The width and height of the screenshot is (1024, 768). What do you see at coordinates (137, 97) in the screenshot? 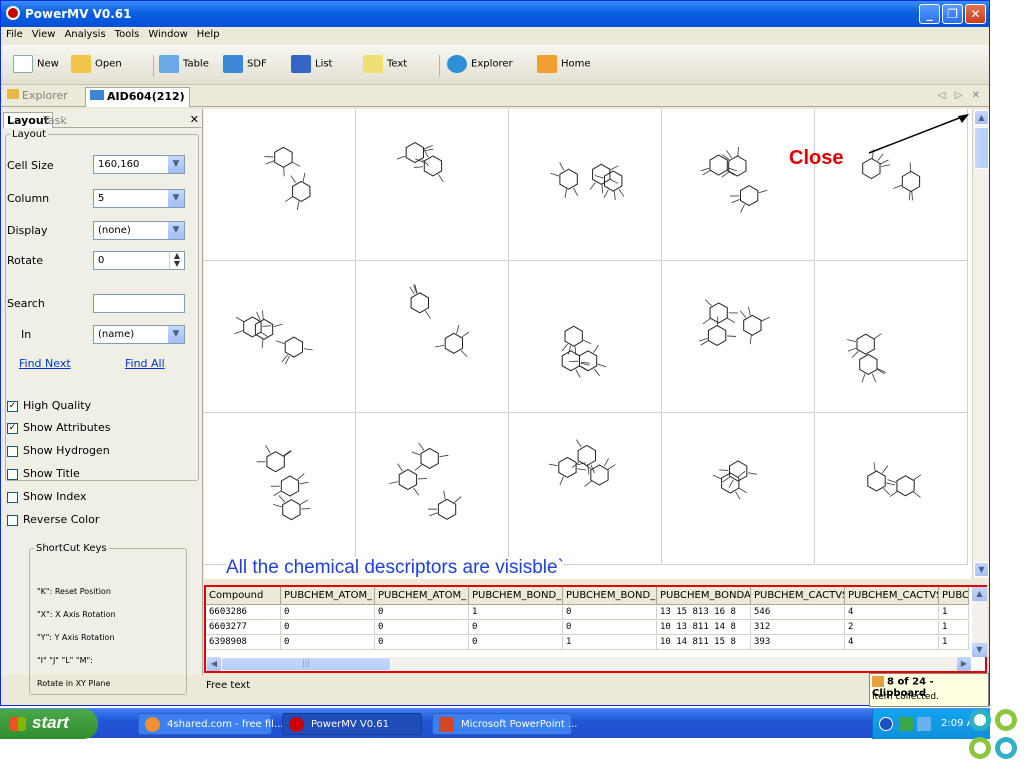
I see `active-document-tab: AID604(212)` at bounding box center [137, 97].